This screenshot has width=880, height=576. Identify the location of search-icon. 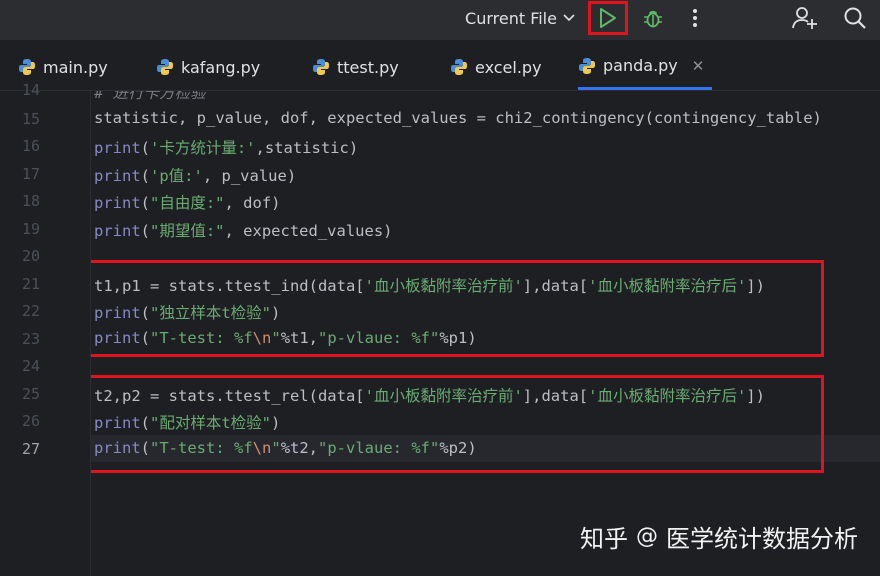
(855, 18).